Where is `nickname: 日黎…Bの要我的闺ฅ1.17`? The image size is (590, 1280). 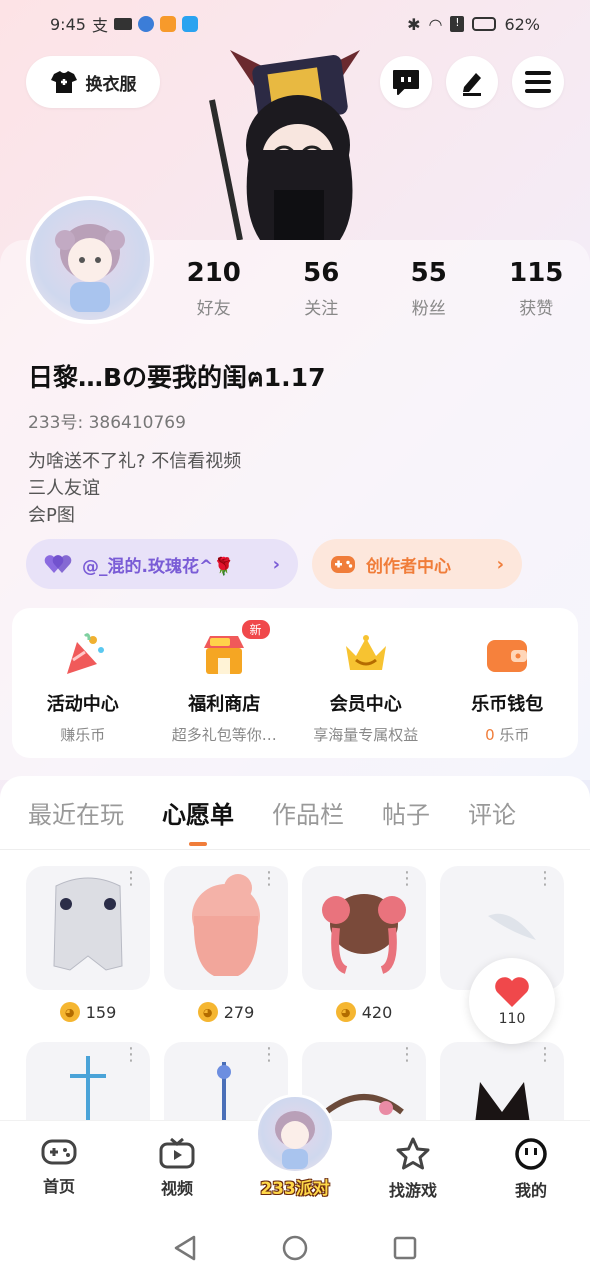
nickname: 日黎…Bの要我的闺ฅ1.17 is located at coordinates (177, 377).